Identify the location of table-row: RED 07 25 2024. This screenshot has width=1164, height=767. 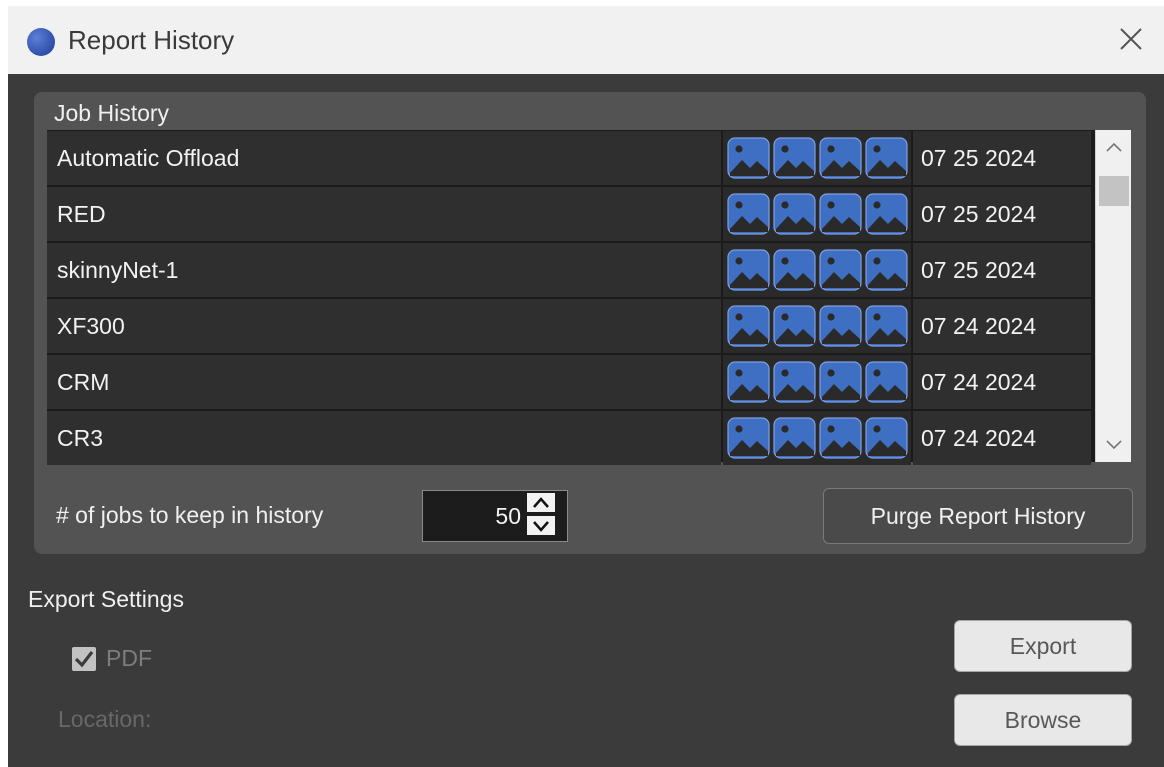
(569, 214).